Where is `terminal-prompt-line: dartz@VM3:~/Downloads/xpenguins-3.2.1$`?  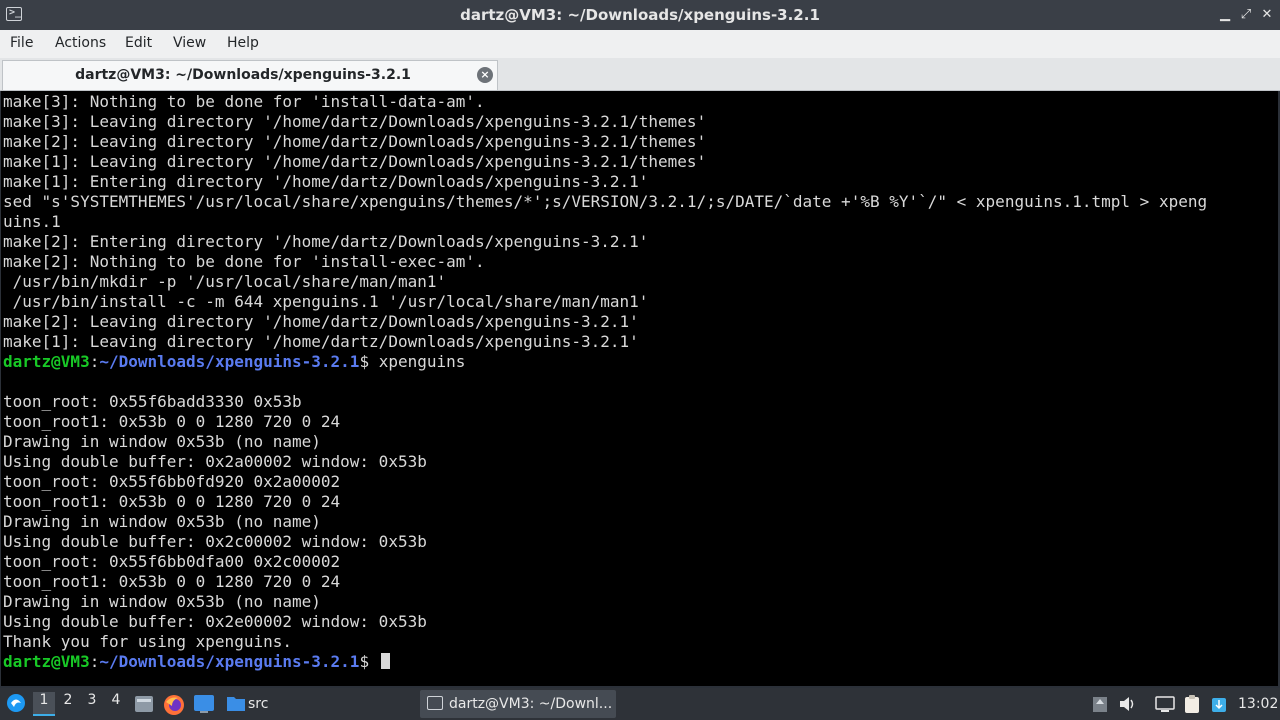 terminal-prompt-line: dartz@VM3:~/Downloads/xpenguins-3.2.1$ is located at coordinates (196, 662).